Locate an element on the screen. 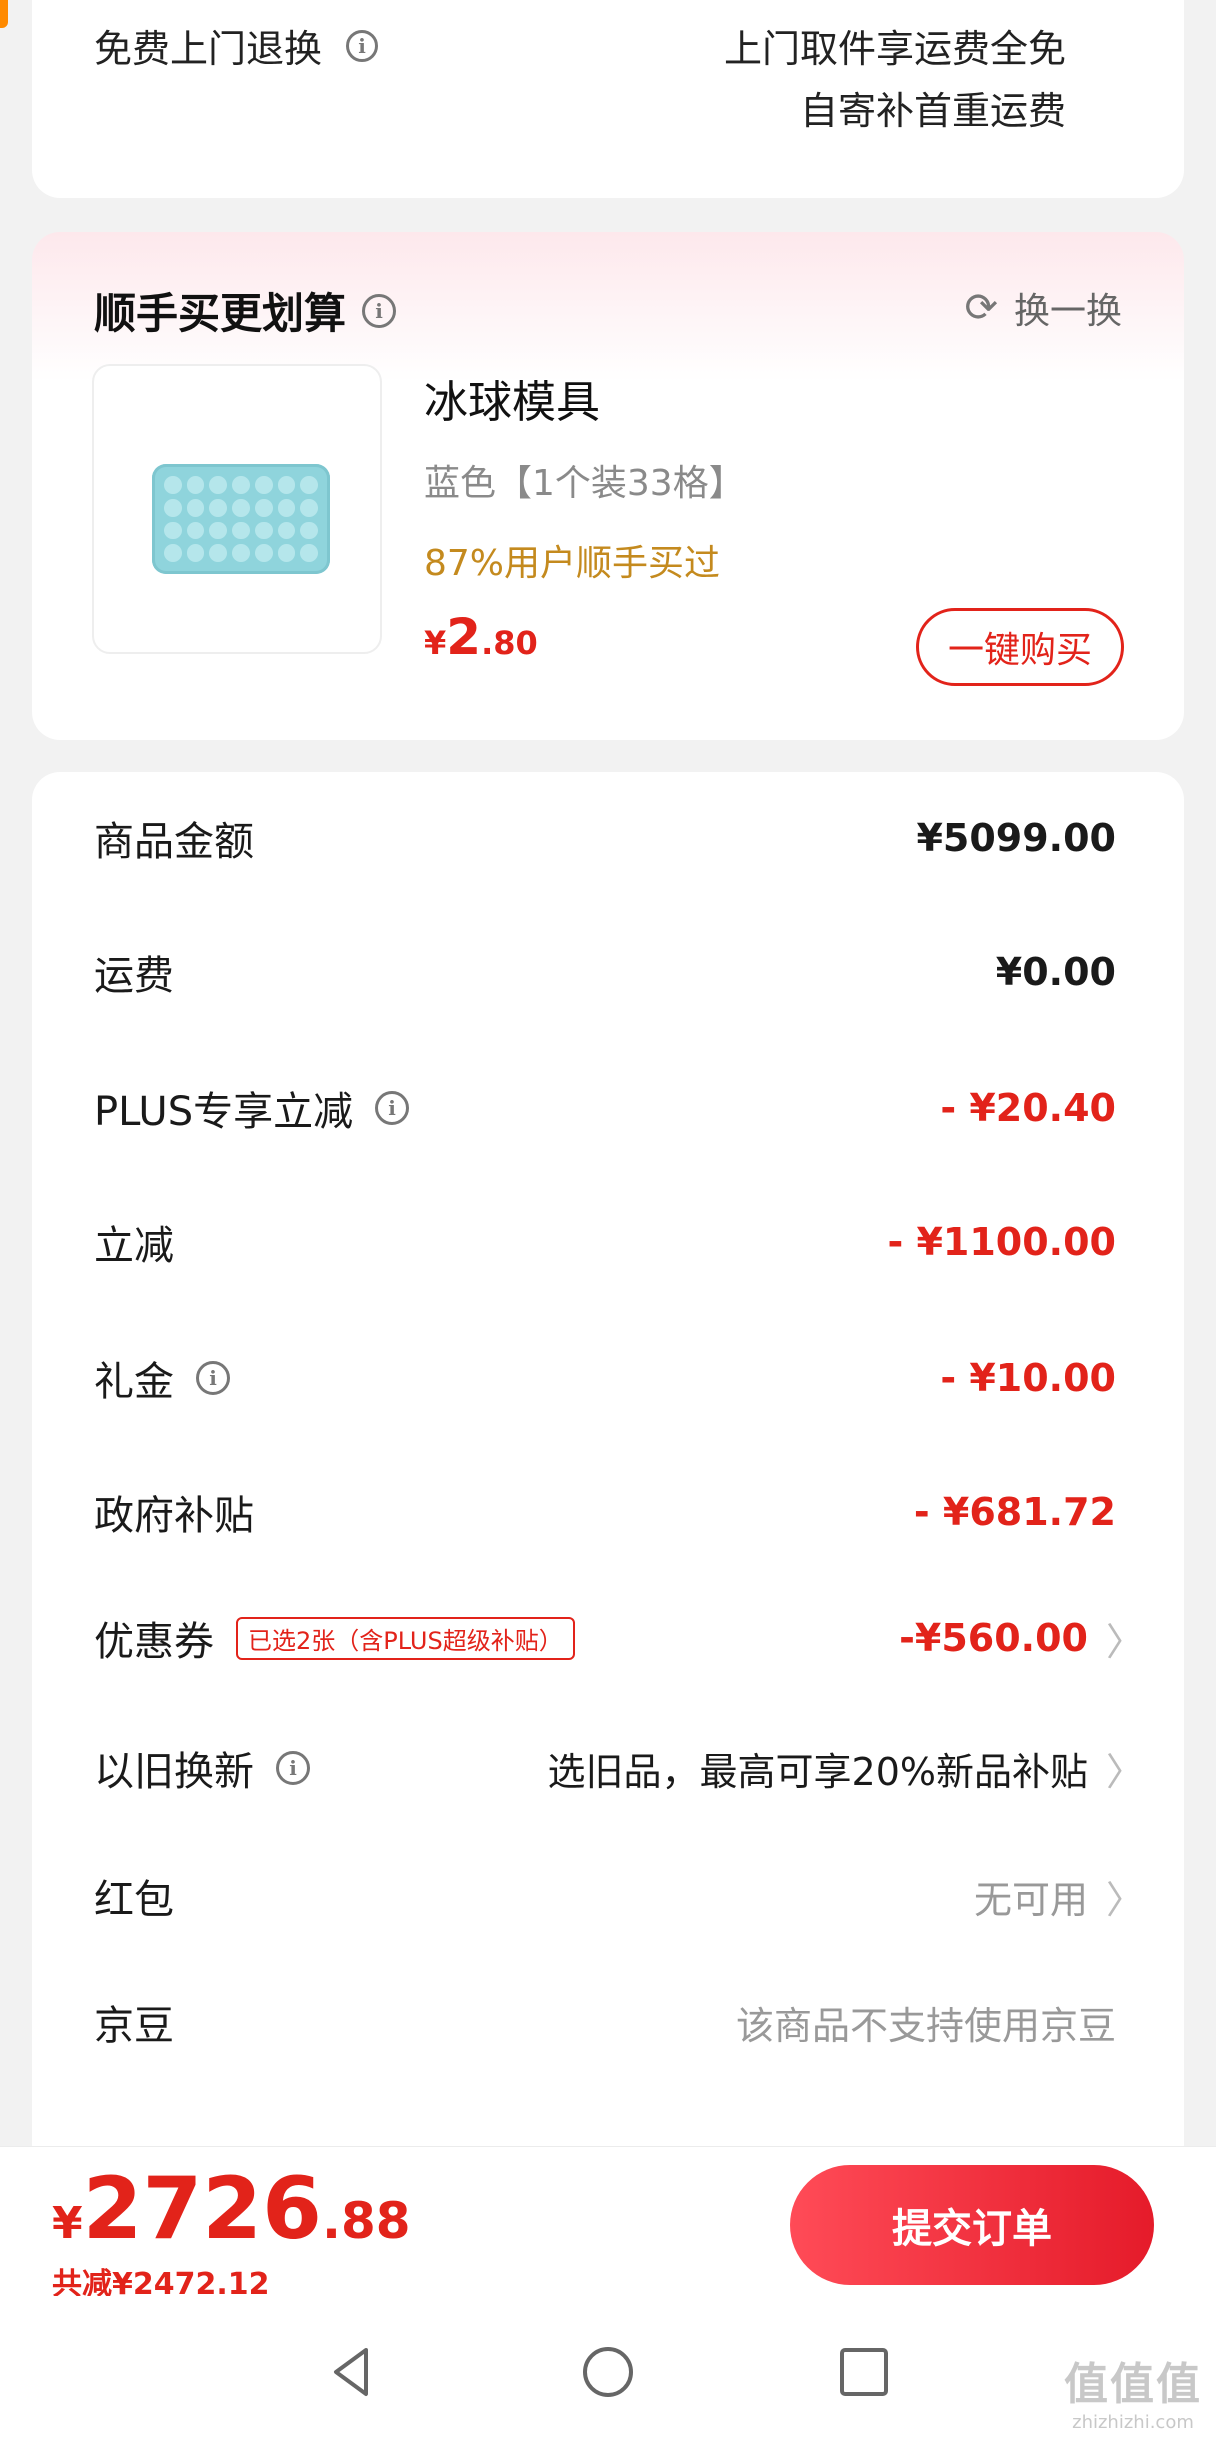 The image size is (1216, 2439). watermark: 值值值 zhizhizhi.com is located at coordinates (1133, 2396).